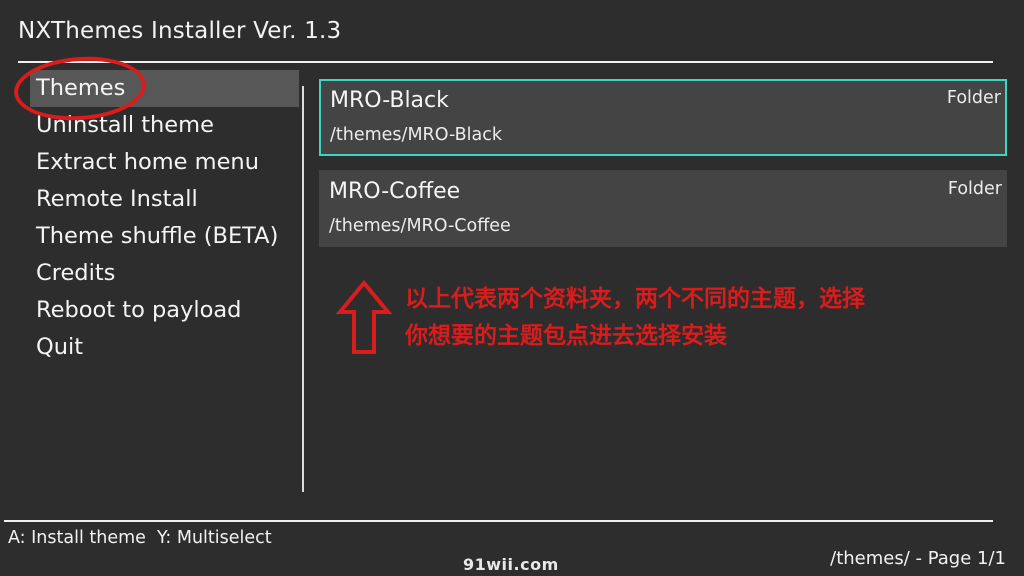  Describe the element at coordinates (165, 310) in the screenshot. I see `sidebar-item-reboot-to-payload: Reboot to payload` at that location.